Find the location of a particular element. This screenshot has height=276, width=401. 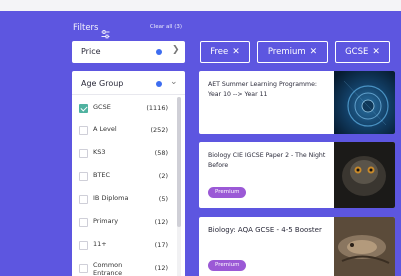

option-label: Common Entrance is located at coordinates (108, 268).